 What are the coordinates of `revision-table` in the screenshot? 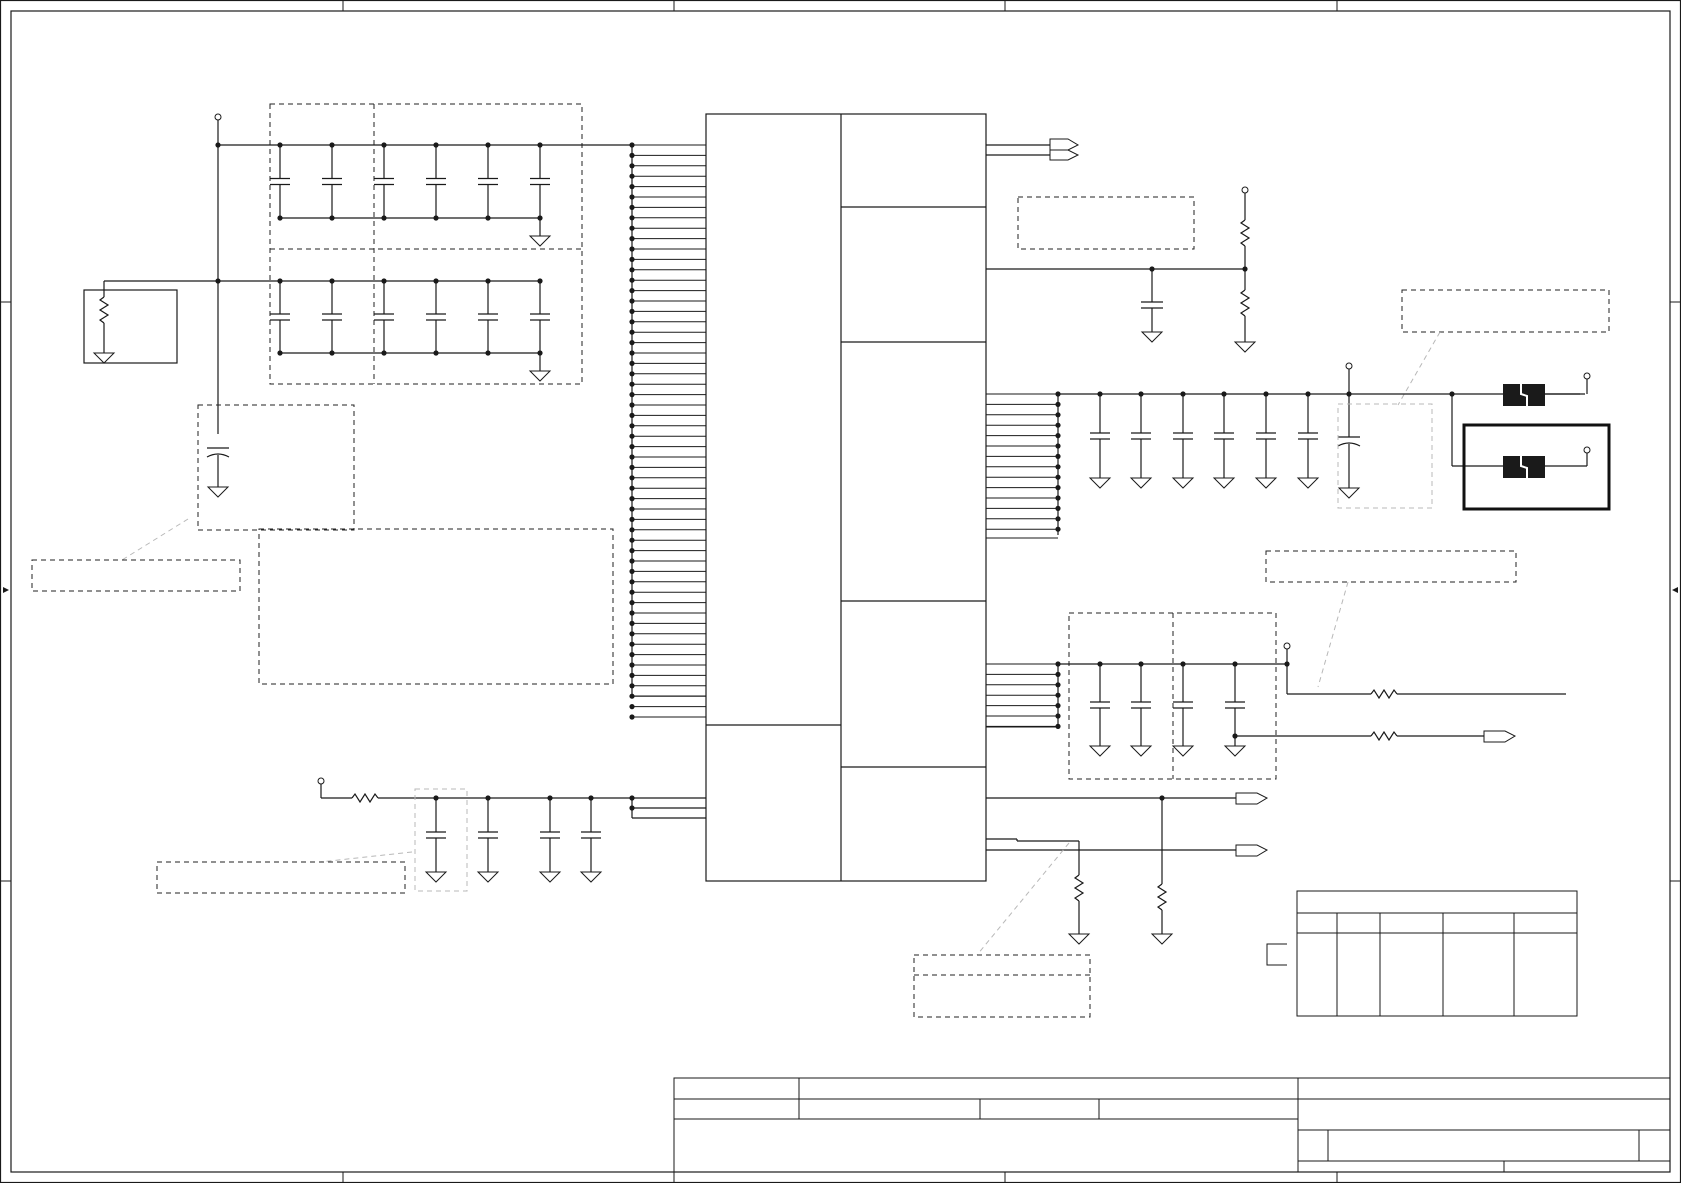 It's located at (1422, 953).